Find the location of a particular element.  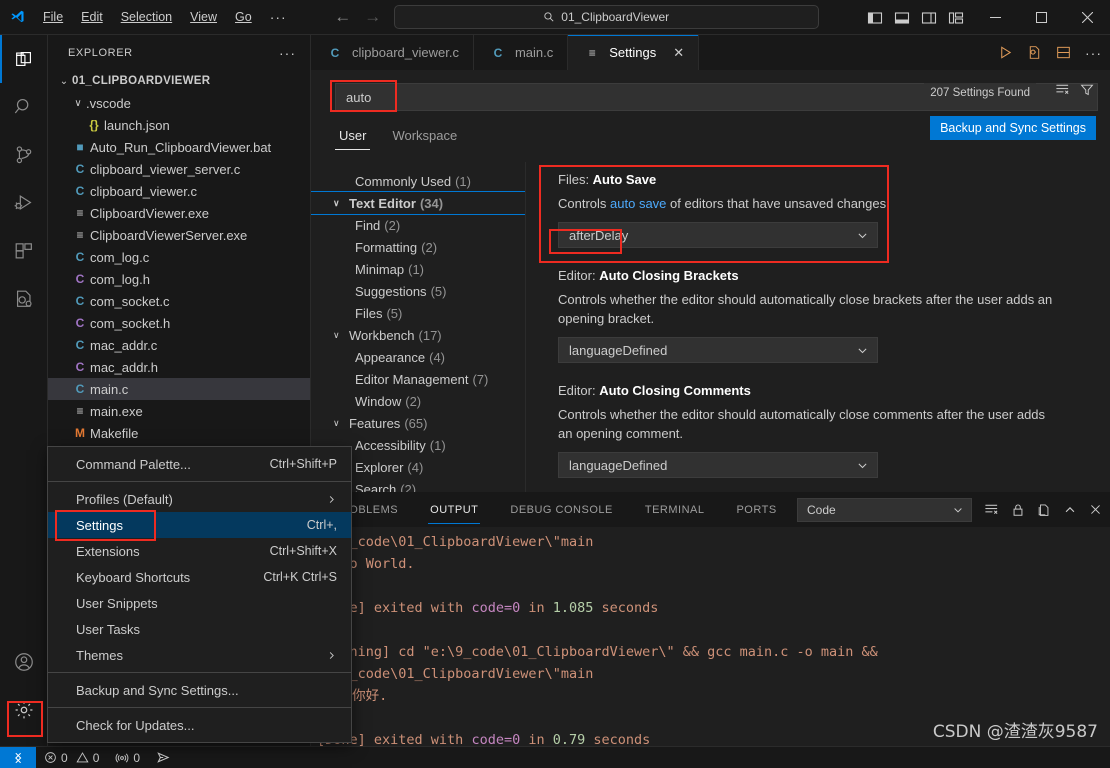

output-channel-select: Code is located at coordinates (884, 509).